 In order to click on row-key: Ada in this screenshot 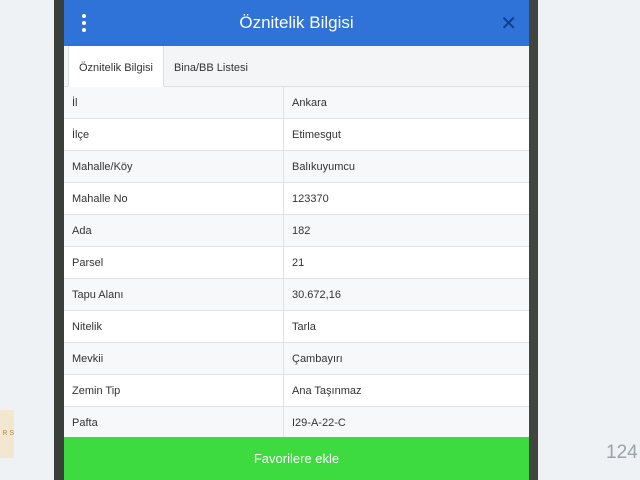, I will do `click(174, 230)`.